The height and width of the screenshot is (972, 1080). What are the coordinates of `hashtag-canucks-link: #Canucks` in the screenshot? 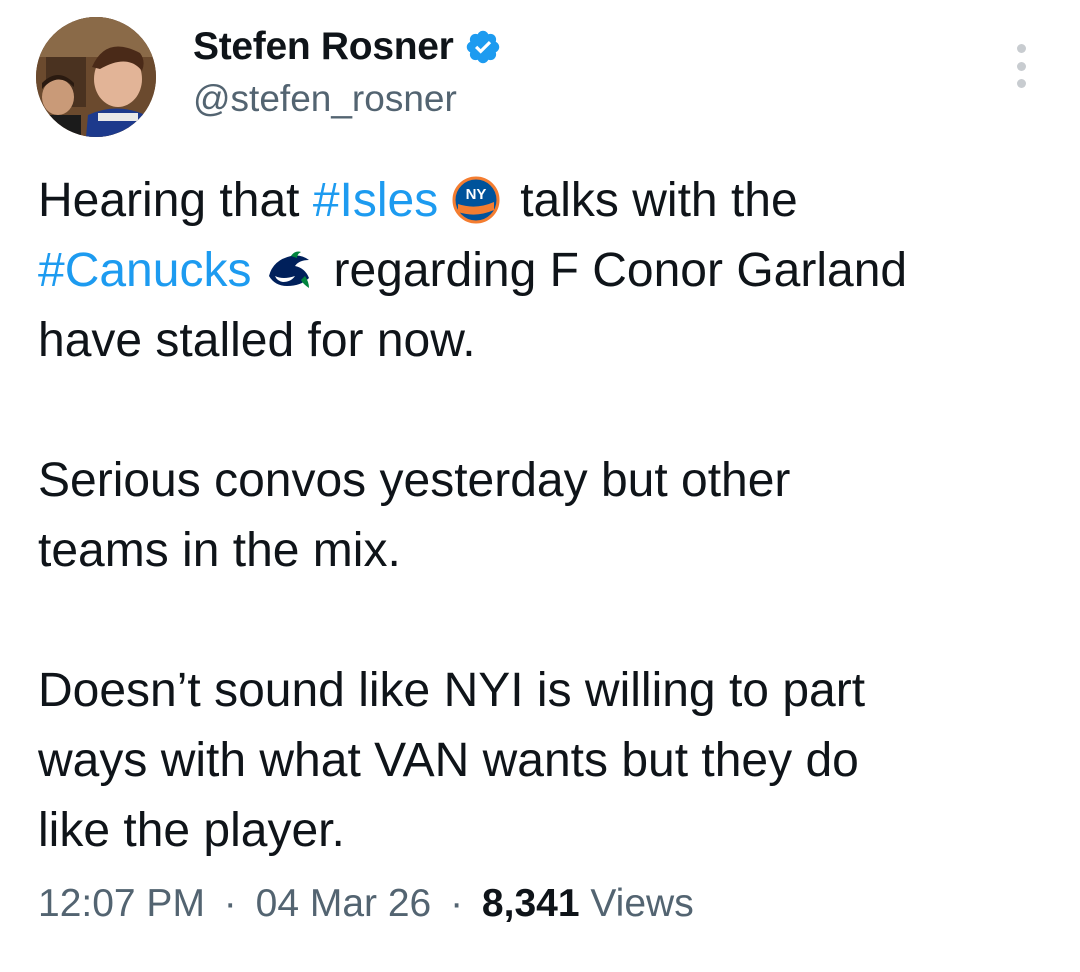 It's located at (144, 270).